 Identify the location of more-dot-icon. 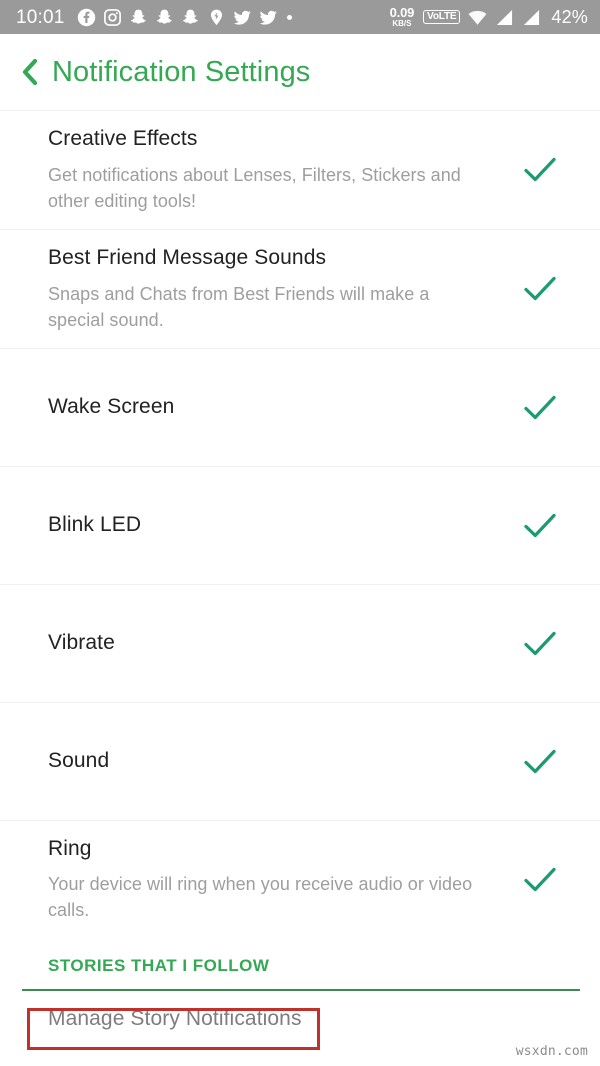
(289, 17).